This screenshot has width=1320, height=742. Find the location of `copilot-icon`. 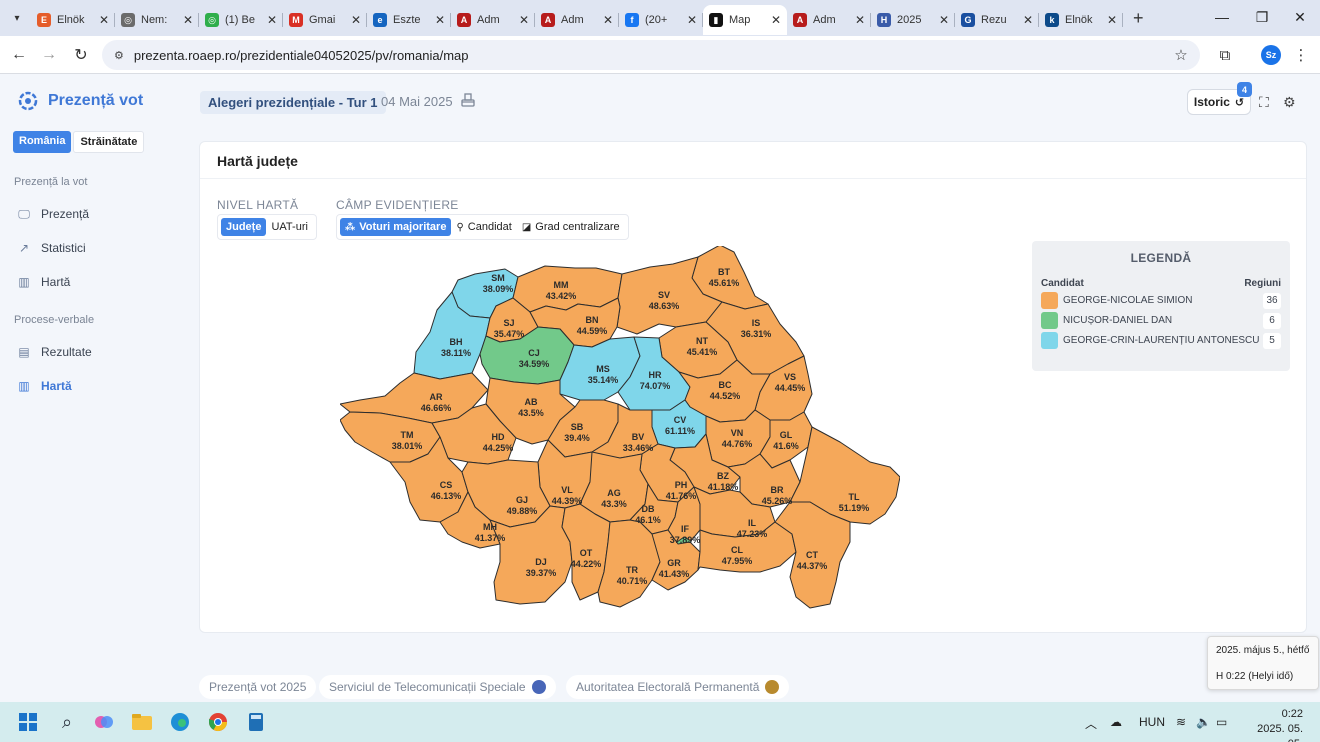

copilot-icon is located at coordinates (104, 722).